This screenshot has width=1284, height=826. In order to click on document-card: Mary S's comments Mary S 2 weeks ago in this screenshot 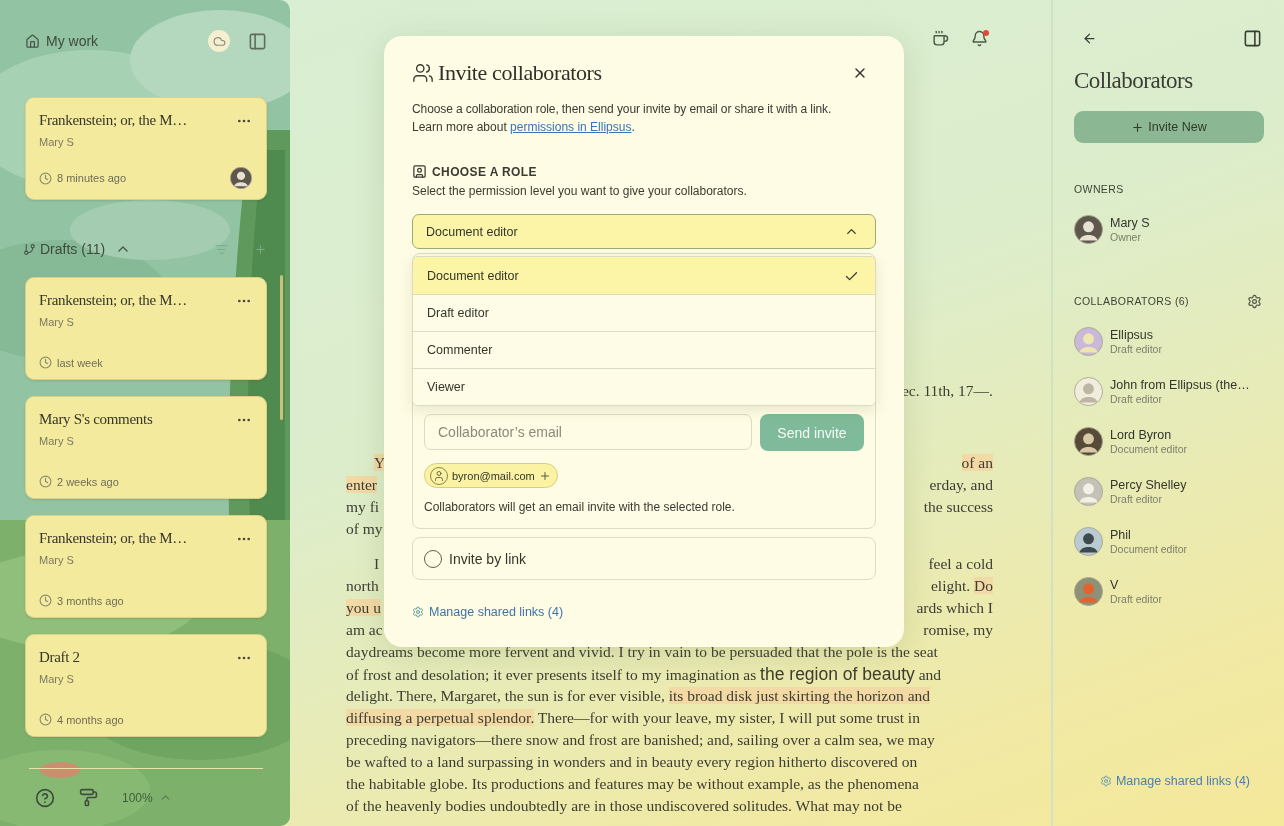, I will do `click(146, 447)`.